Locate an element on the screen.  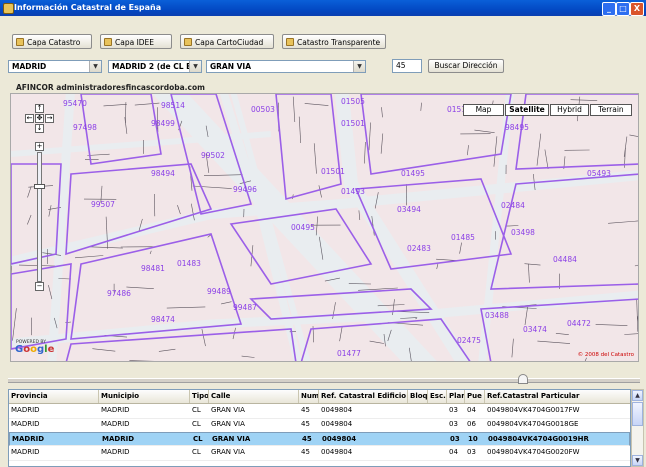
parcel-label: 01477 is located at coordinates (349, 353).